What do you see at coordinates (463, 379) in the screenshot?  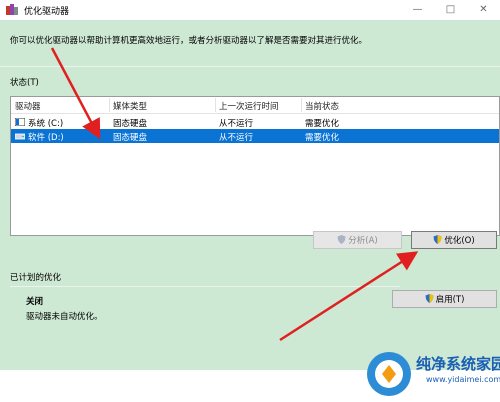 I see `watermark-url: www.yidaimei.com` at bounding box center [463, 379].